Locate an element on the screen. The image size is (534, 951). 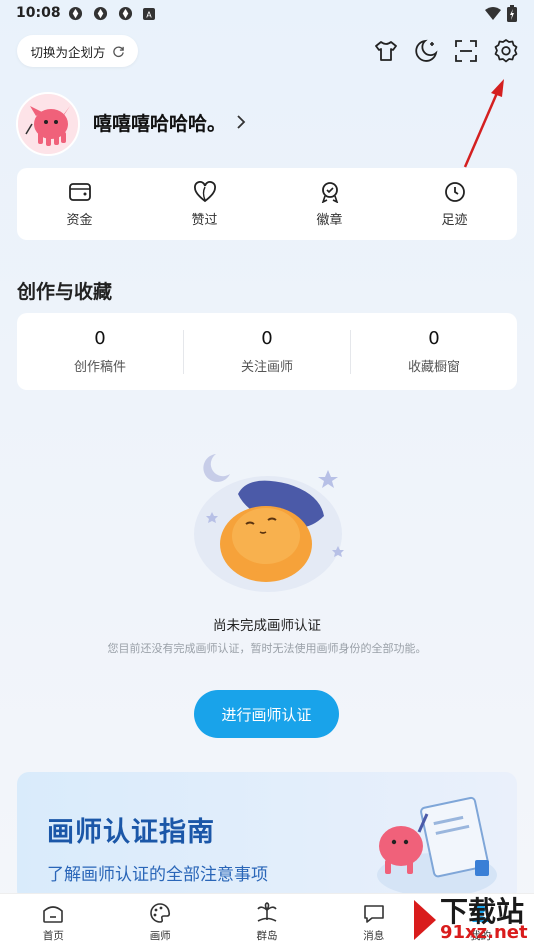
night-mode-icon is located at coordinates (426, 51).